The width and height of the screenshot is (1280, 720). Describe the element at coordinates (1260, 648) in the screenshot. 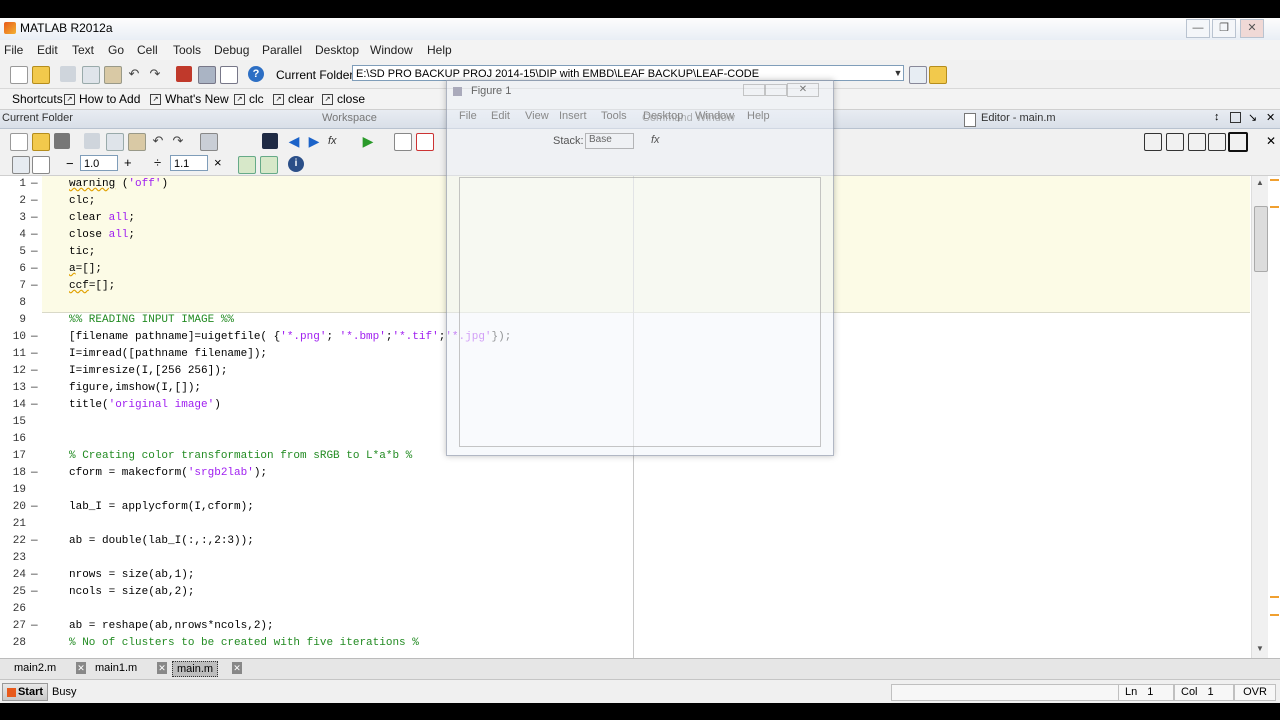

I see `scroll-down-icon: ▼` at that location.